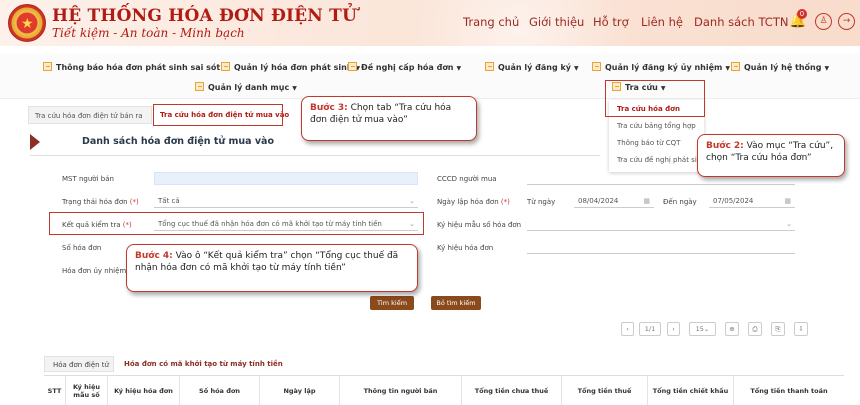 The width and height of the screenshot is (860, 405). I want to click on search-button: Tìm kiếm, so click(392, 303).